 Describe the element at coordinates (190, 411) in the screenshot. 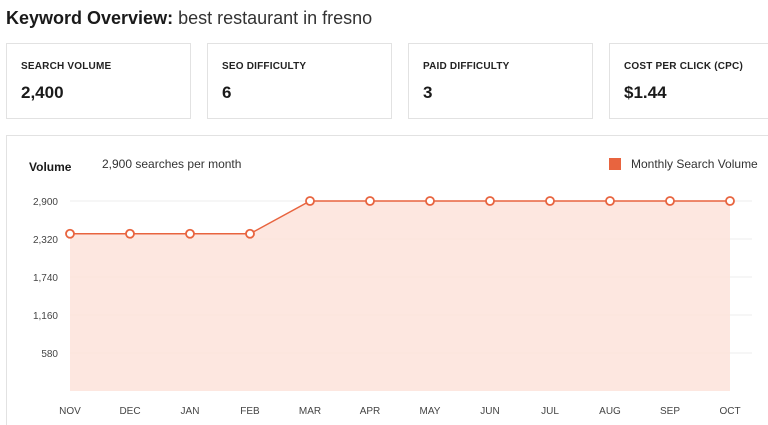

I see `x-tick-label: JAN` at that location.